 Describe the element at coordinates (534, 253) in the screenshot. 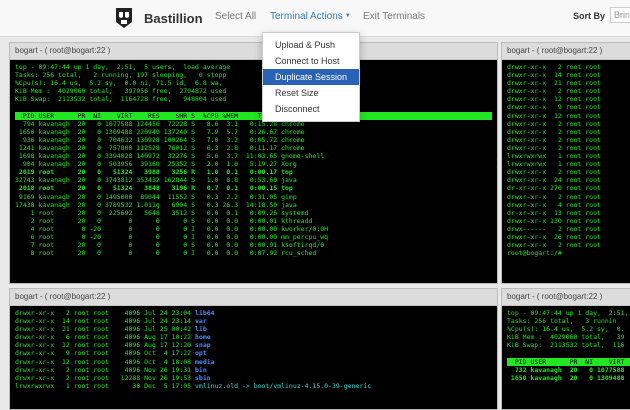

I see `terminal-line: root@bogart:/#` at that location.